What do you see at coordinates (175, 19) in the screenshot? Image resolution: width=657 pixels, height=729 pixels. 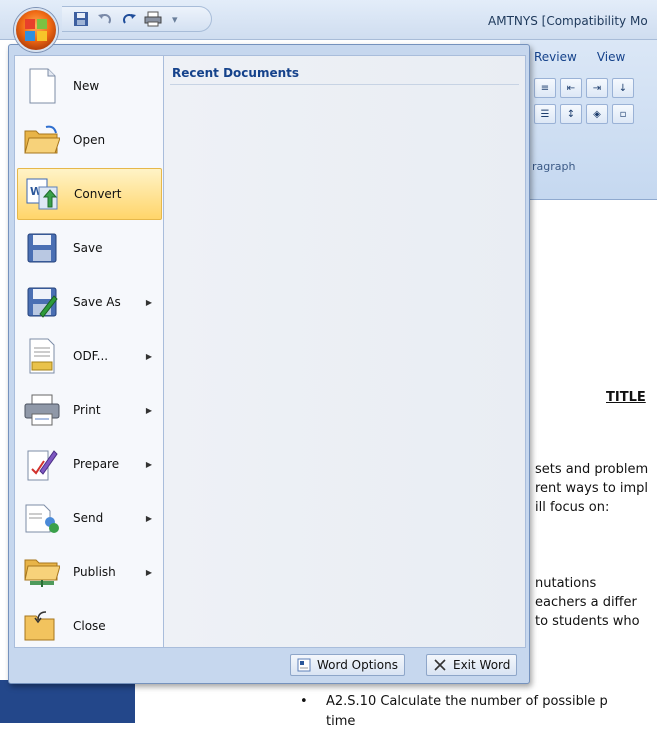 I see `qat-customize-icon: ▾` at bounding box center [175, 19].